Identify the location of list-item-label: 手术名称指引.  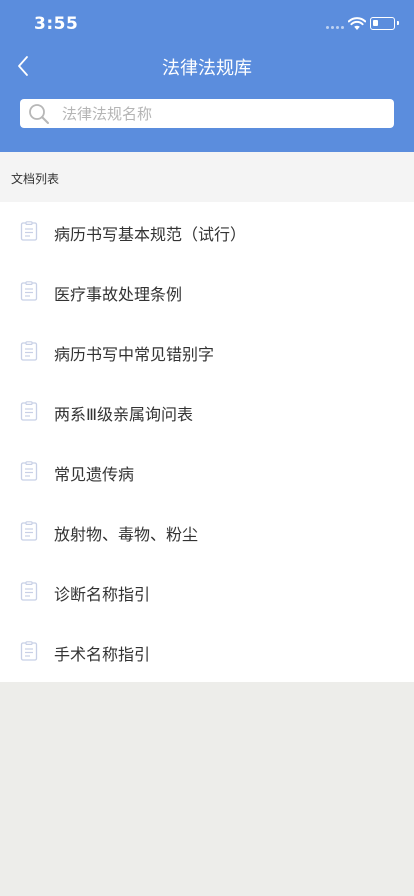
(102, 654).